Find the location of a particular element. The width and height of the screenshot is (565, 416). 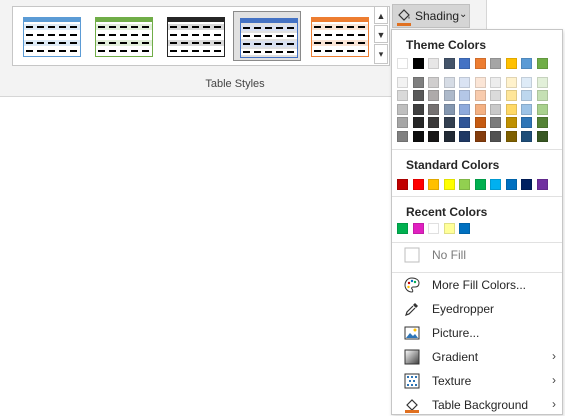

menu-item-no-fill: No Fill is located at coordinates (479, 255).